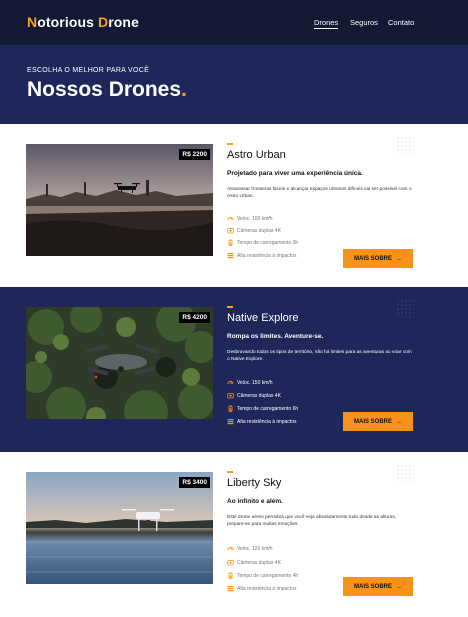 This screenshot has height=617, width=468. What do you see at coordinates (103, 22) in the screenshot?
I see `logo-initial-d: D` at bounding box center [103, 22].